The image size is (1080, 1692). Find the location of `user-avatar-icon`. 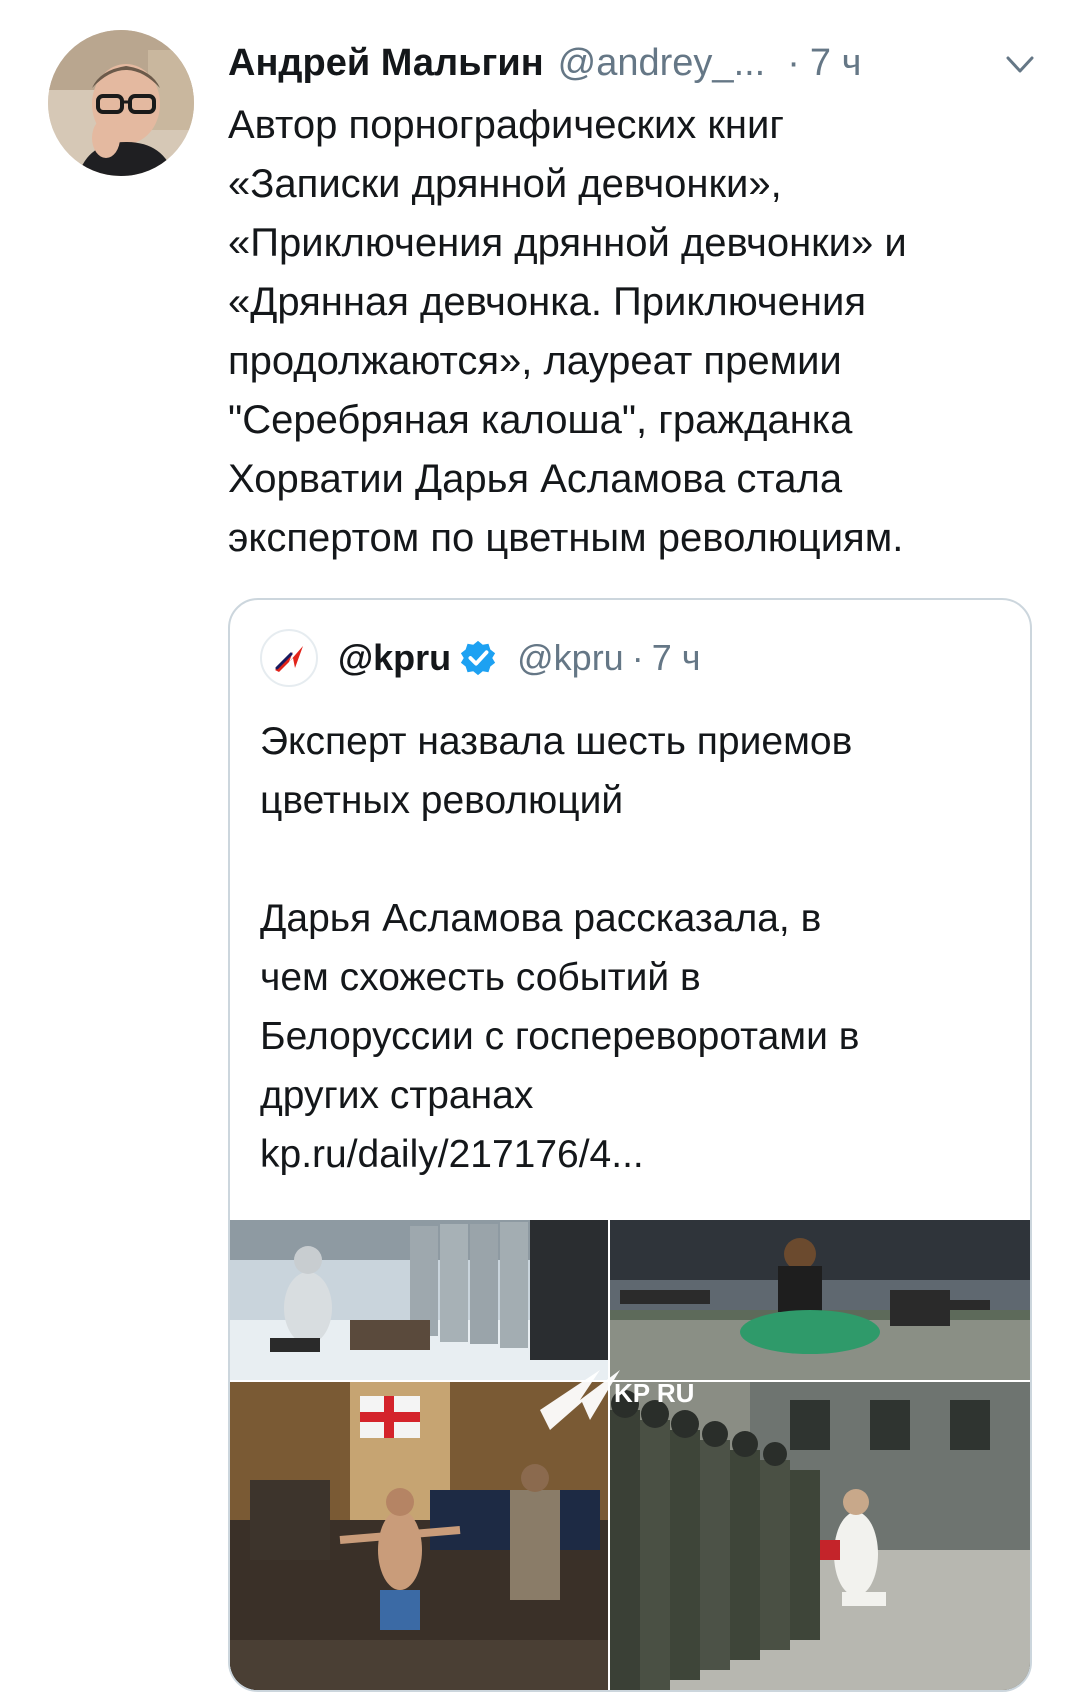

user-avatar-icon is located at coordinates (121, 103).